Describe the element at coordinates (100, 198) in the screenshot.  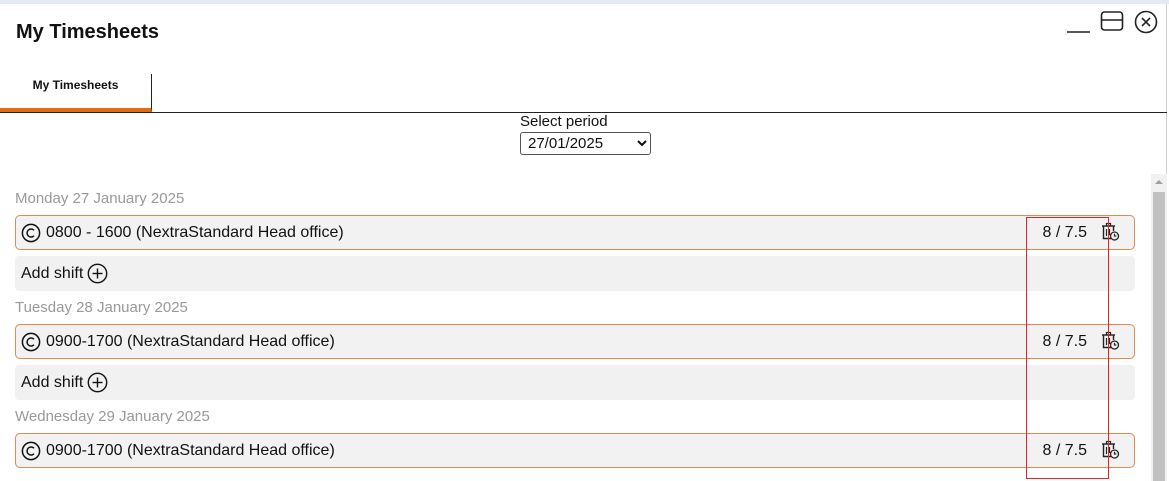
I see `day-header: Monday 27 January 2025` at that location.